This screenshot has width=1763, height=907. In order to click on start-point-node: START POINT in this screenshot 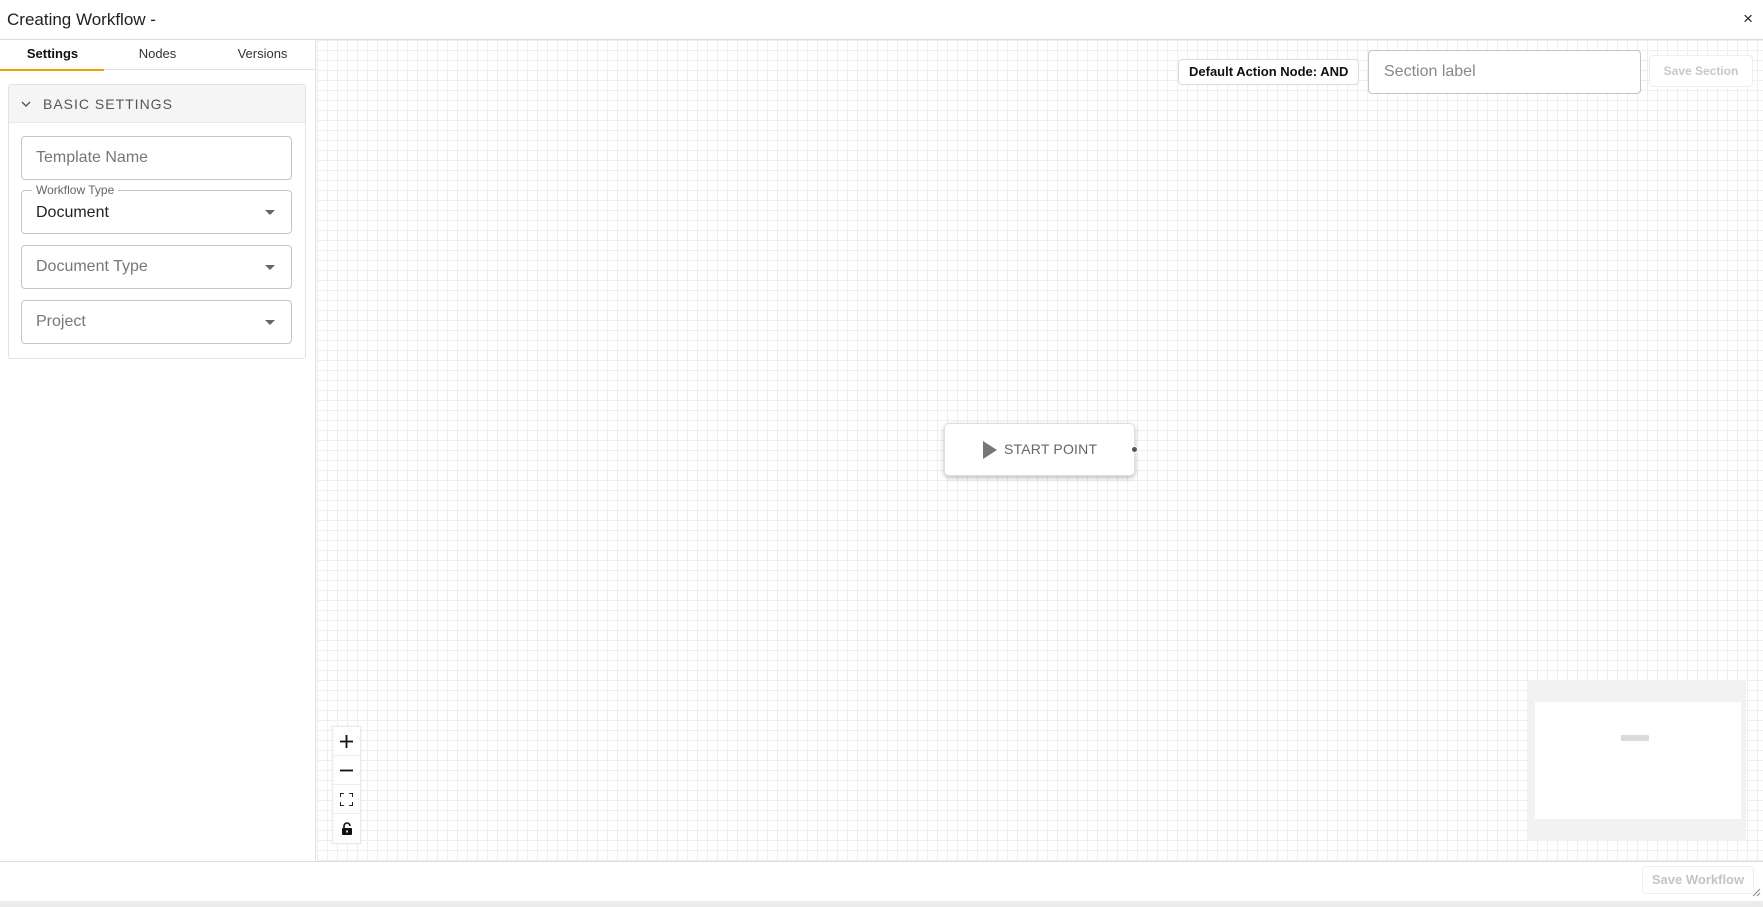, I will do `click(1039, 449)`.